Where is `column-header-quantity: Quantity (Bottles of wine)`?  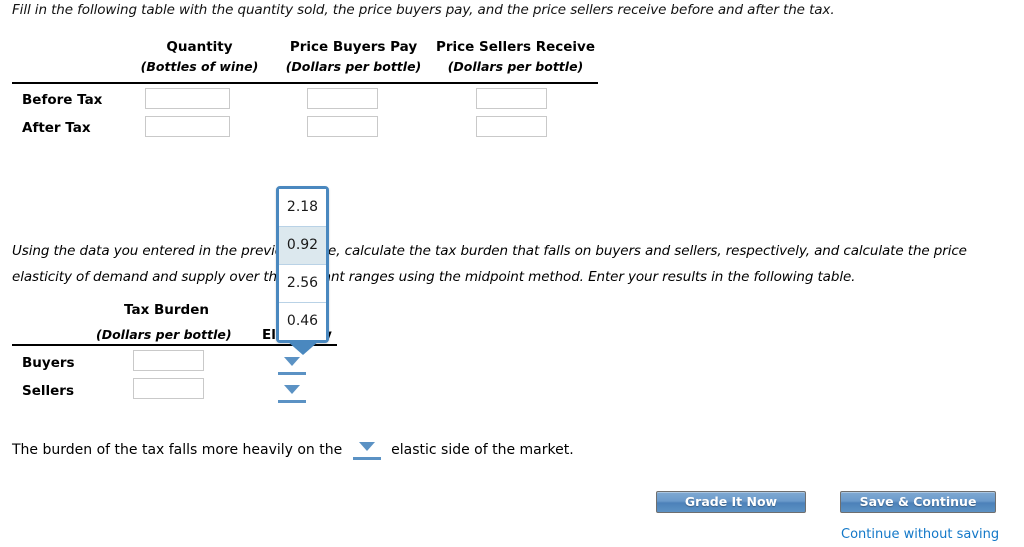 column-header-quantity: Quantity (Bottles of wine) is located at coordinates (199, 57).